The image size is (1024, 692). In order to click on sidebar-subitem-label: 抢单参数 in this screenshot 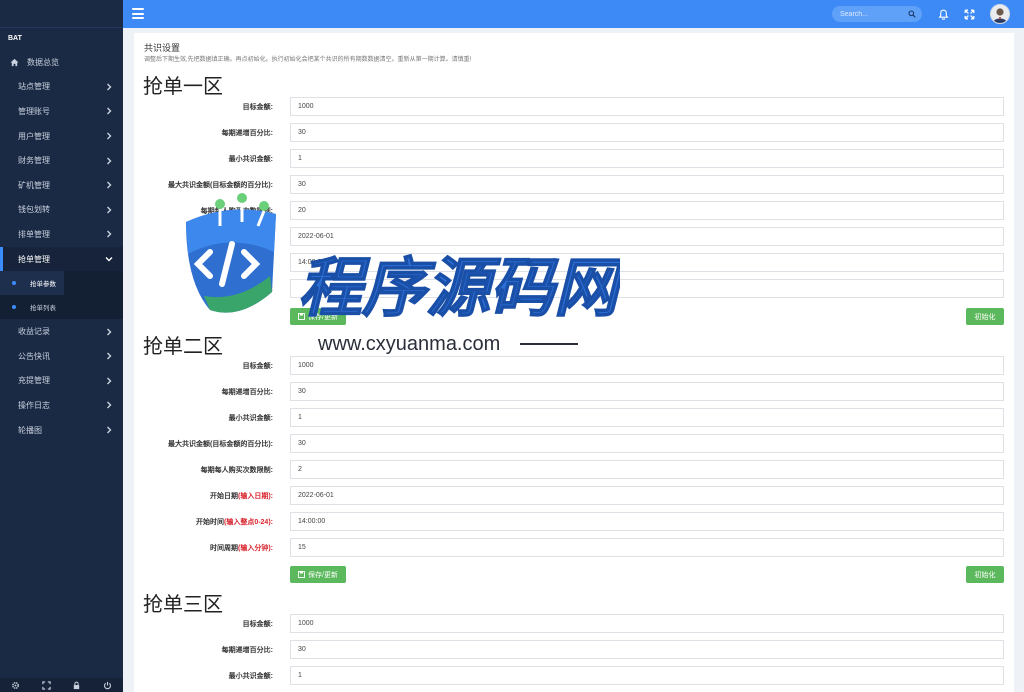, I will do `click(43, 285)`.